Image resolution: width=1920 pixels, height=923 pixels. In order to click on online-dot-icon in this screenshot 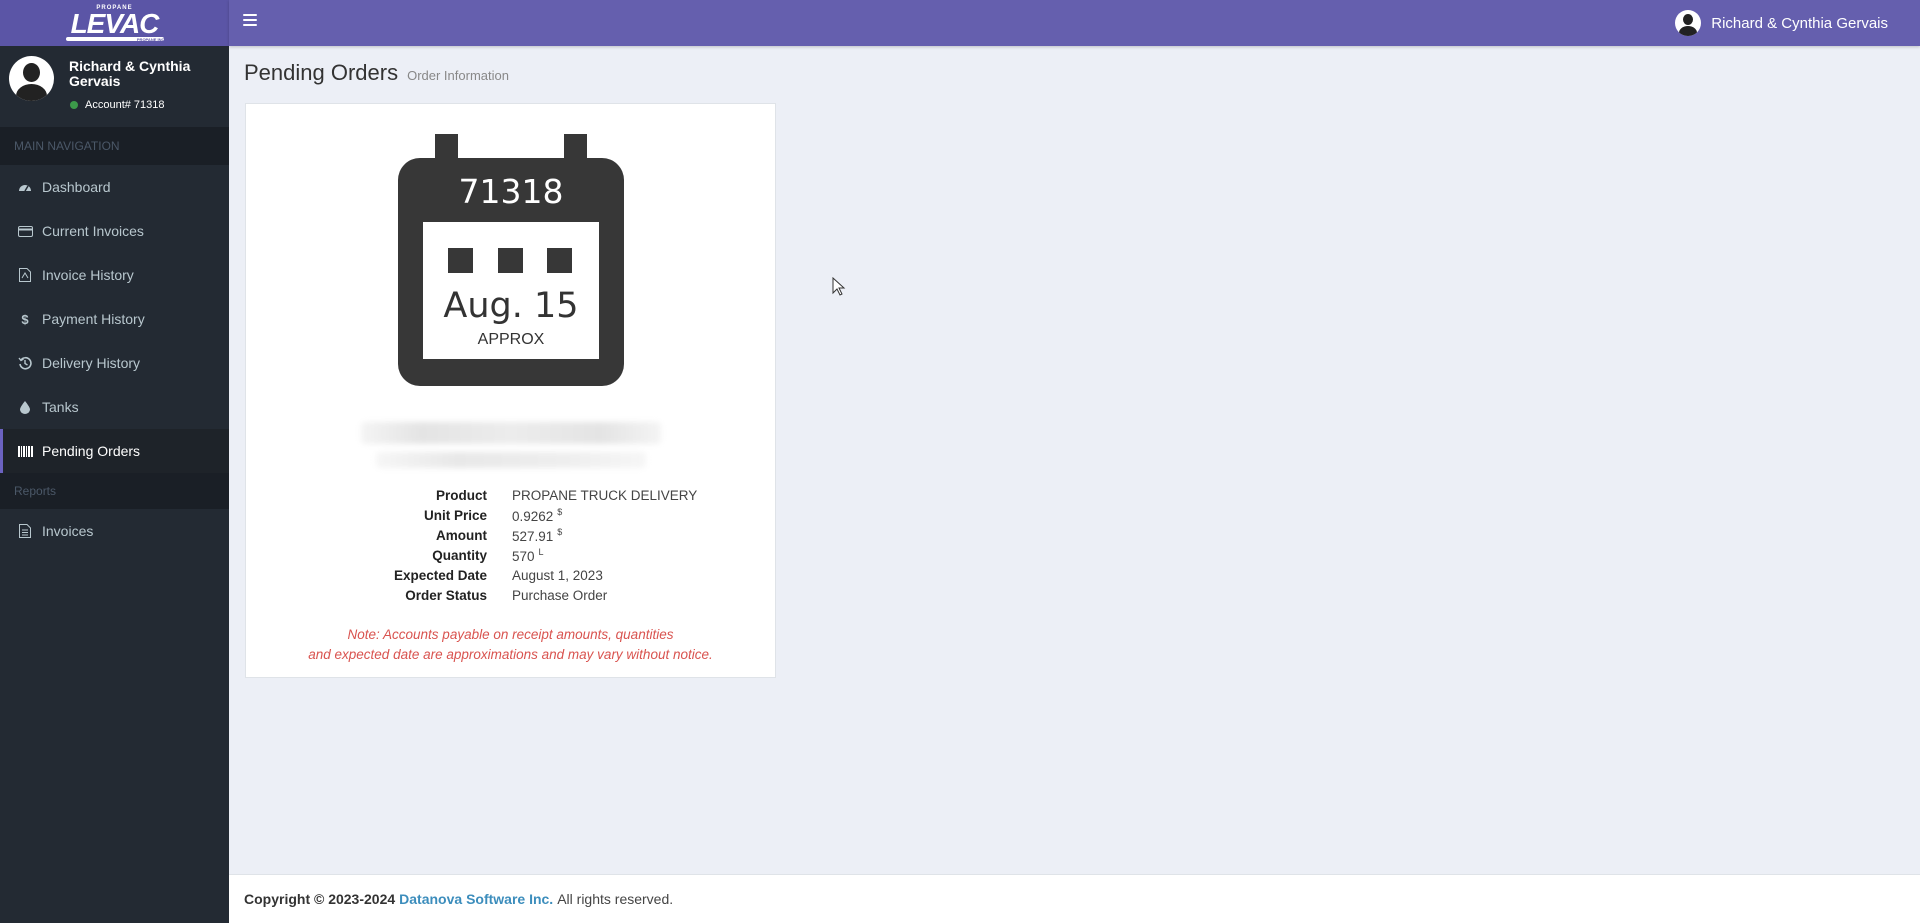, I will do `click(74, 105)`.